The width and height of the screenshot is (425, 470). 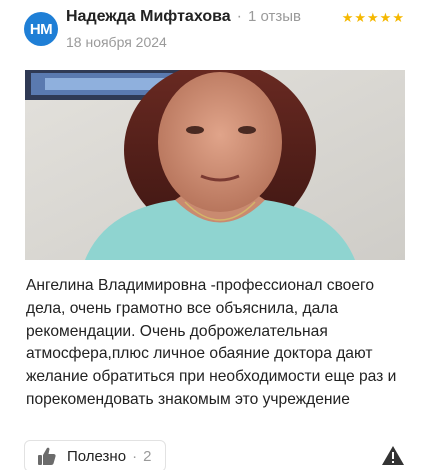 What do you see at coordinates (147, 456) in the screenshot?
I see `helpful-count: 2` at bounding box center [147, 456].